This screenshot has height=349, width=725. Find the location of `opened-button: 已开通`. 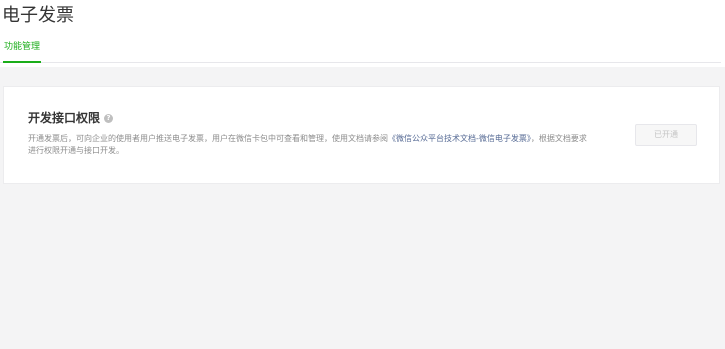

opened-button: 已开通 is located at coordinates (666, 135).